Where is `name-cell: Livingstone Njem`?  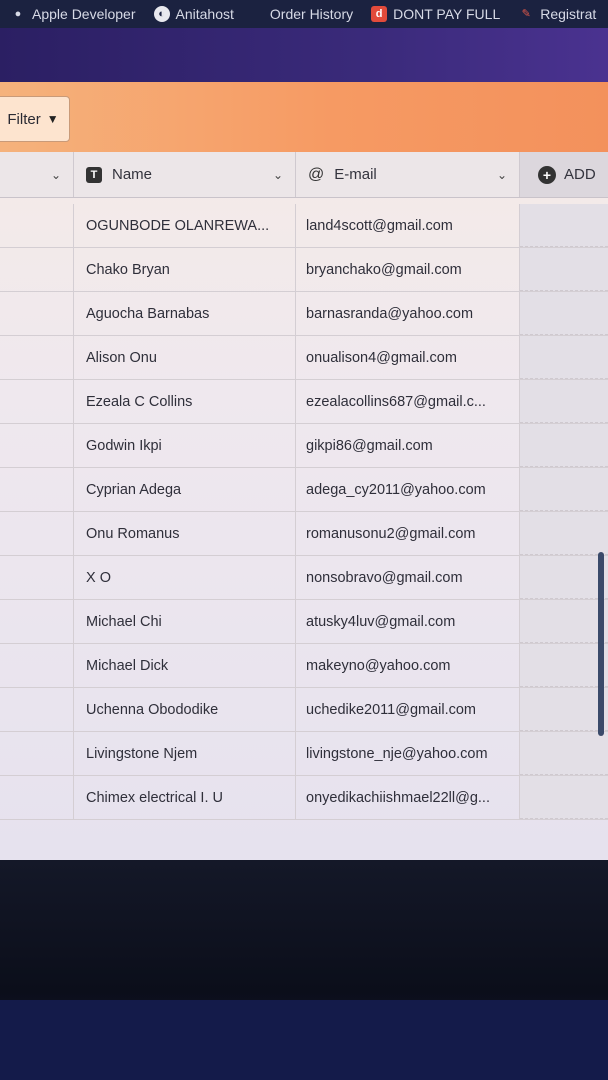 name-cell: Livingstone Njem is located at coordinates (185, 753).